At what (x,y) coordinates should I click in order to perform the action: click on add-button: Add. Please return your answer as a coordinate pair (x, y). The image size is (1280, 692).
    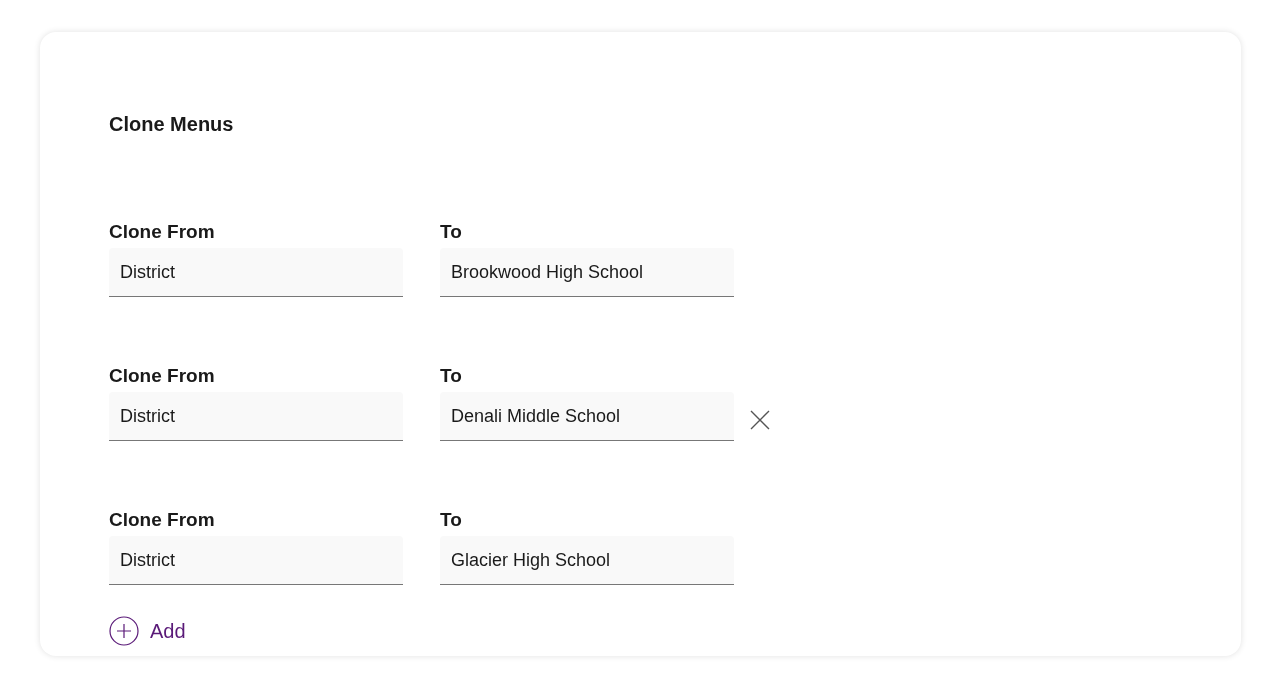
    Looking at the image, I should click on (147, 631).